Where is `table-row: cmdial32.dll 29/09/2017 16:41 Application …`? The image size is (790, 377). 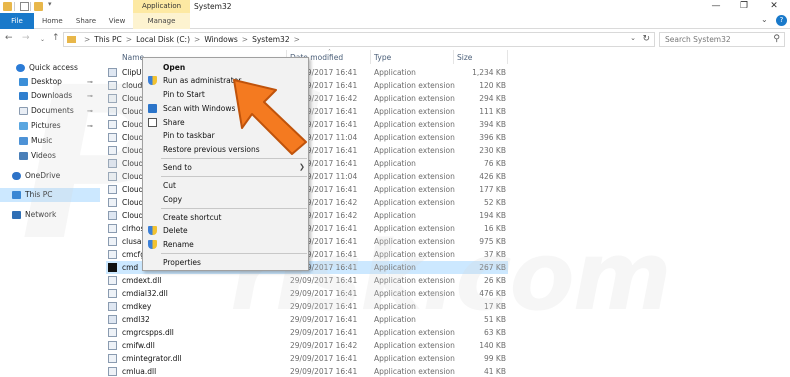
table-row: cmdial32.dll 29/09/2017 16:41 Application … is located at coordinates (307, 293).